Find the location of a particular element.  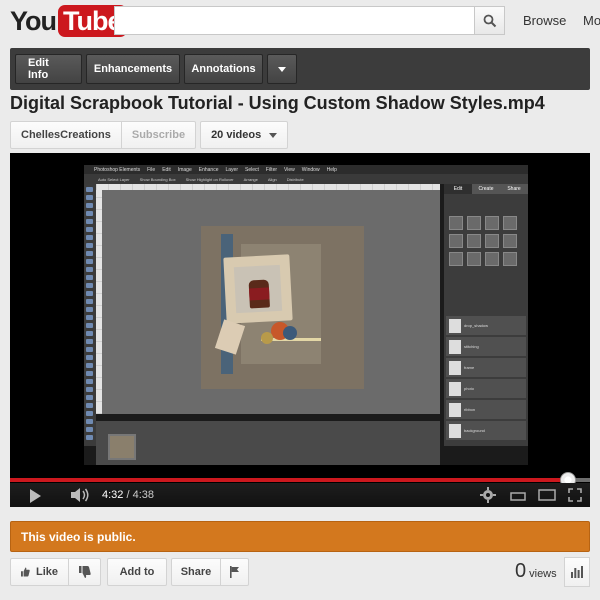

search-input is located at coordinates (294, 20).